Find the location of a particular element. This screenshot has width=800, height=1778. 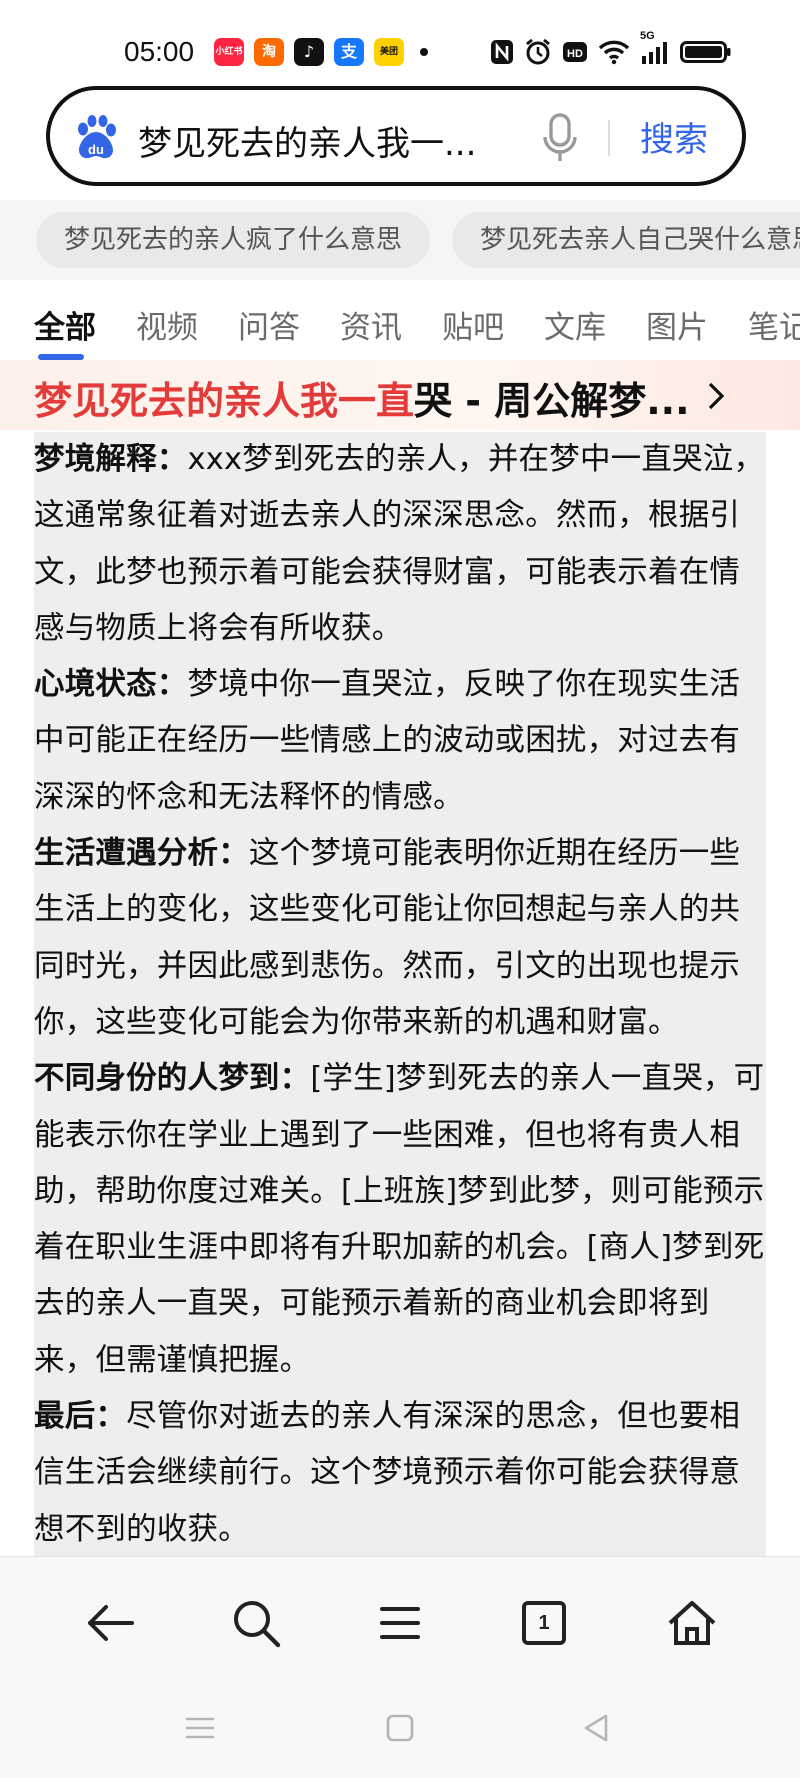

douyin-icon: ♪ is located at coordinates (309, 52).